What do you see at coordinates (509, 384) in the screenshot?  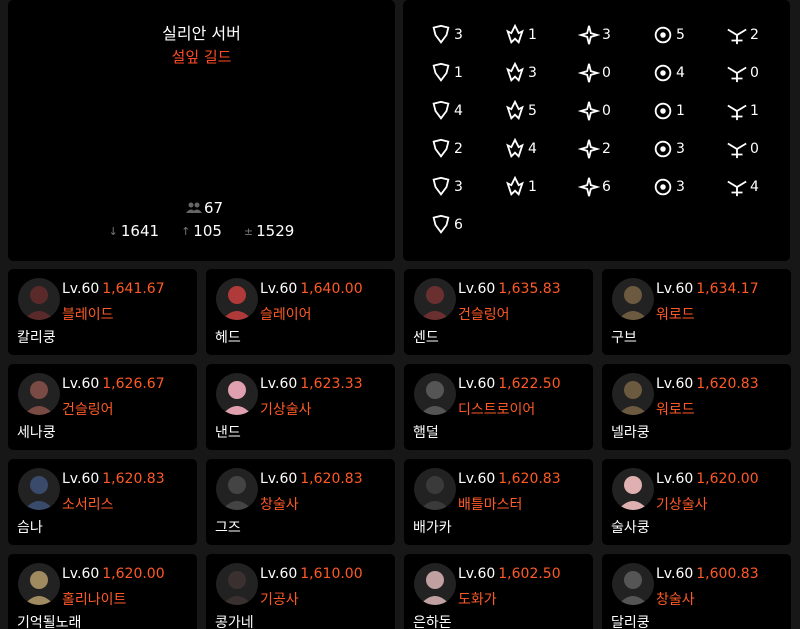 I see `member-level-line: Lv.60 1,622.50` at bounding box center [509, 384].